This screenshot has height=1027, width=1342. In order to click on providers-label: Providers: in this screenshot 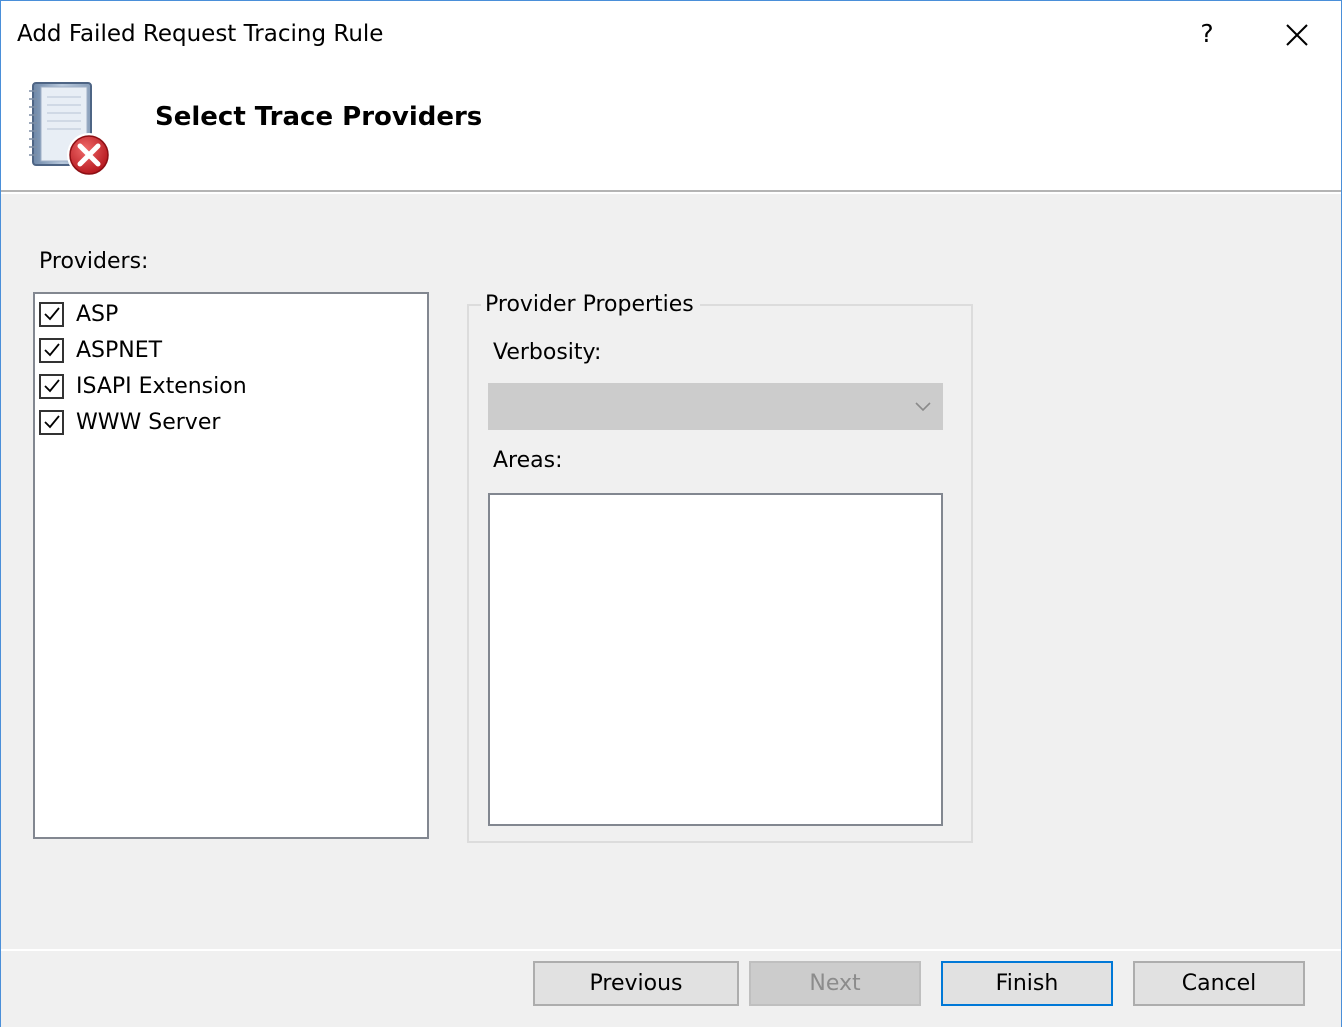, I will do `click(94, 261)`.